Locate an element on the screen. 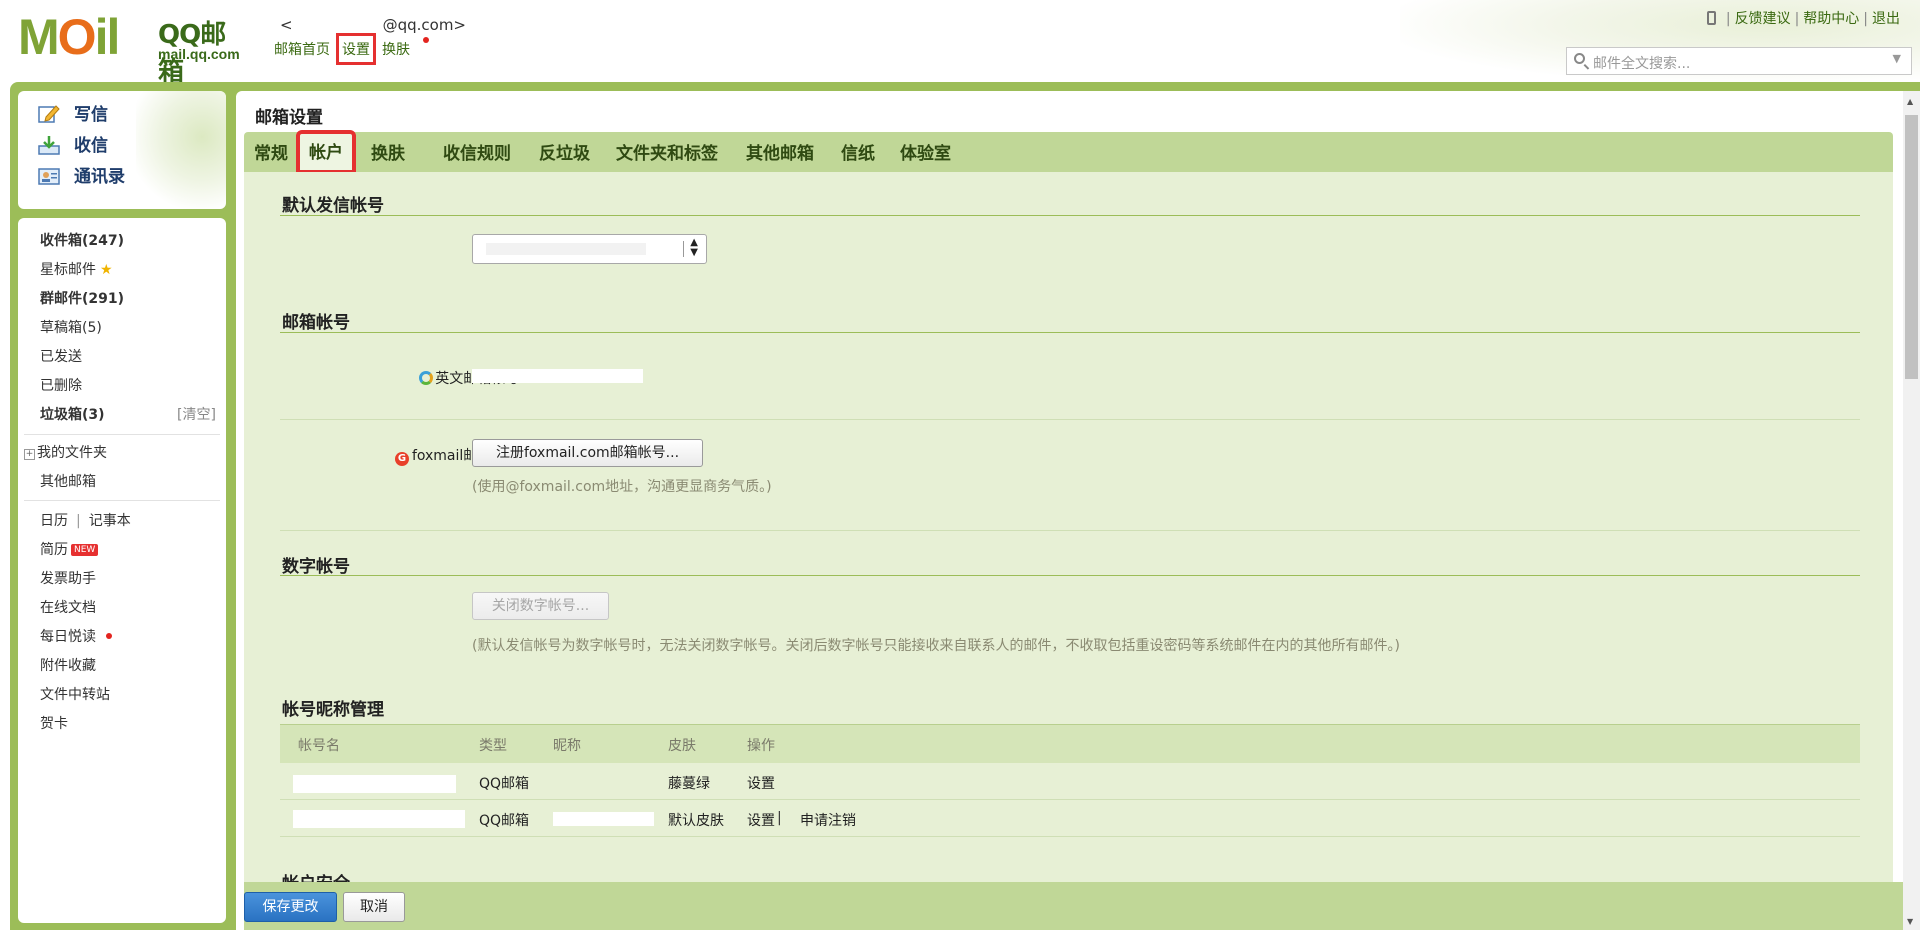  contacts-card-icon is located at coordinates (49, 176).